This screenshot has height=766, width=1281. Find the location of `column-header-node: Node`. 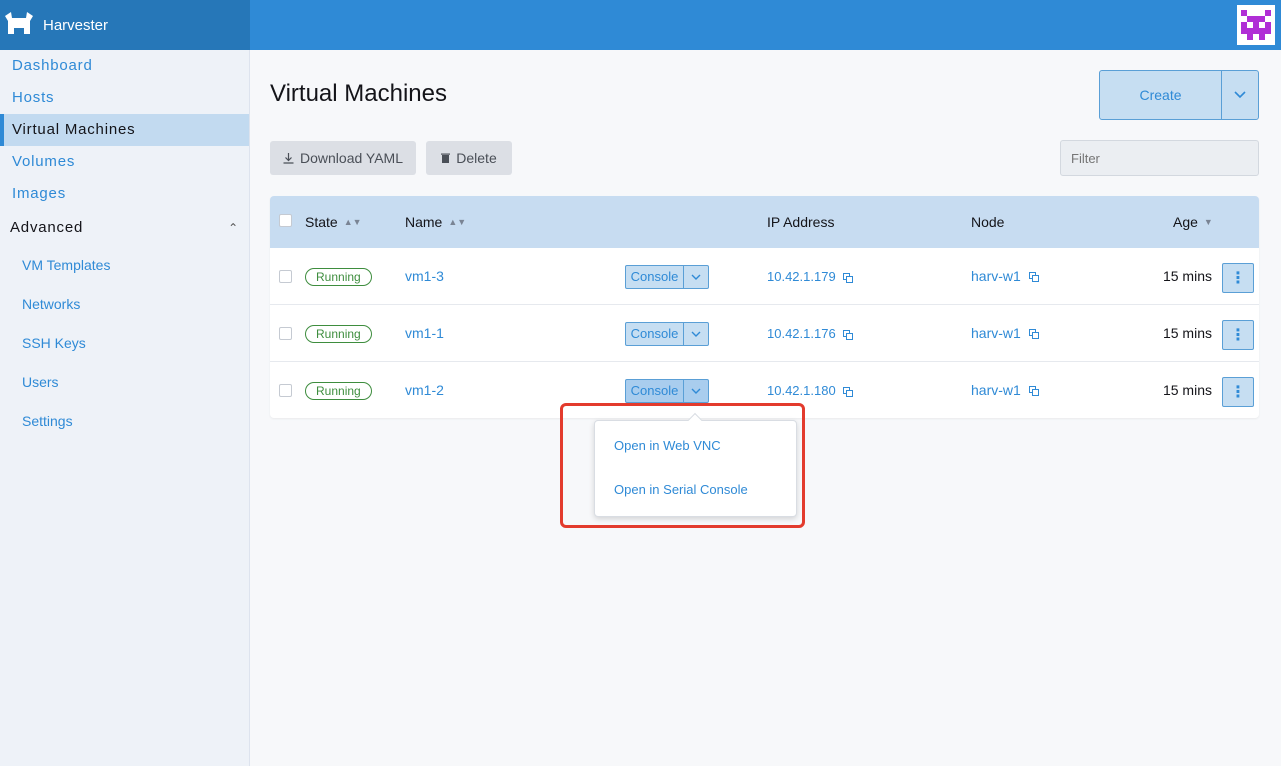

column-header-node: Node is located at coordinates (988, 222).